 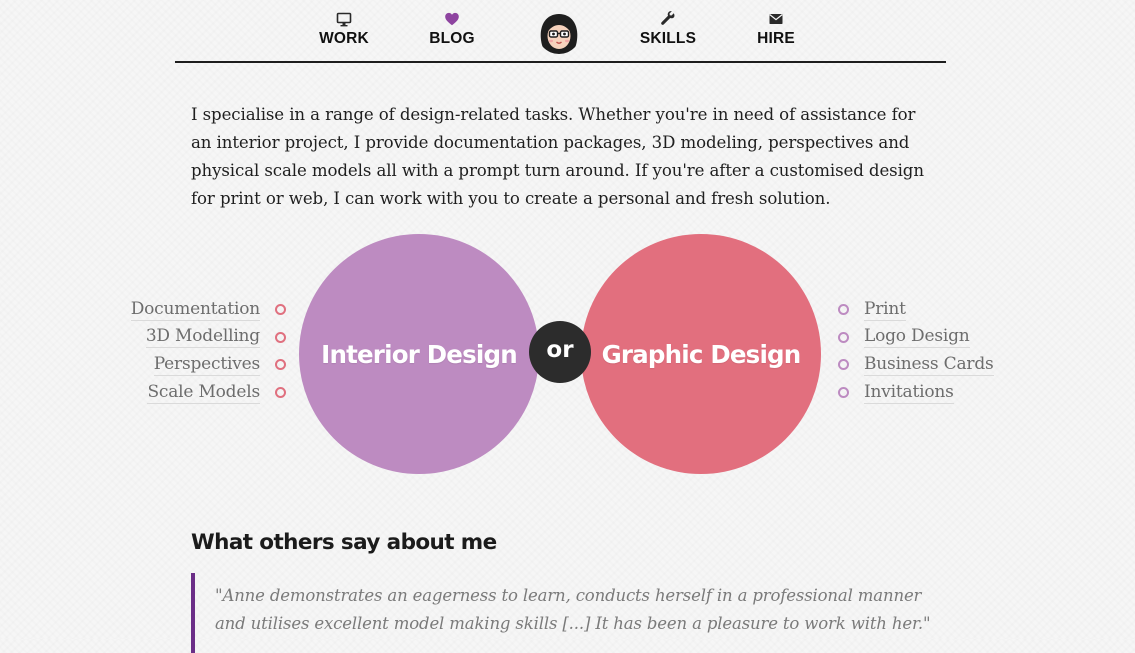 I want to click on nav-blog-label: BLOG, so click(x=452, y=38).